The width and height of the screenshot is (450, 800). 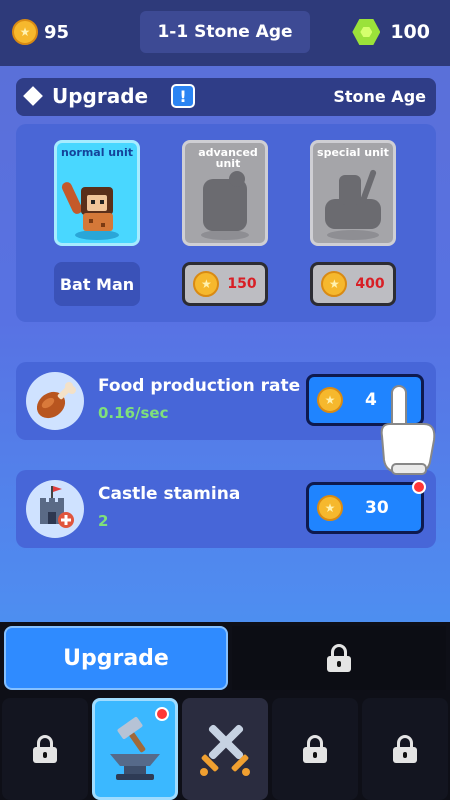 I want to click on era-label: Stone Age, so click(x=379, y=96).